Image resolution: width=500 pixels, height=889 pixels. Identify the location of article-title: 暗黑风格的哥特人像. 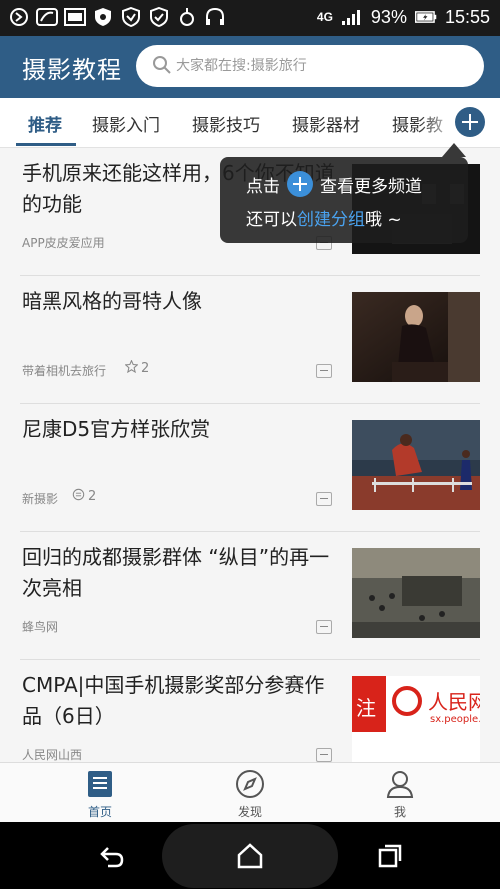
(181, 301).